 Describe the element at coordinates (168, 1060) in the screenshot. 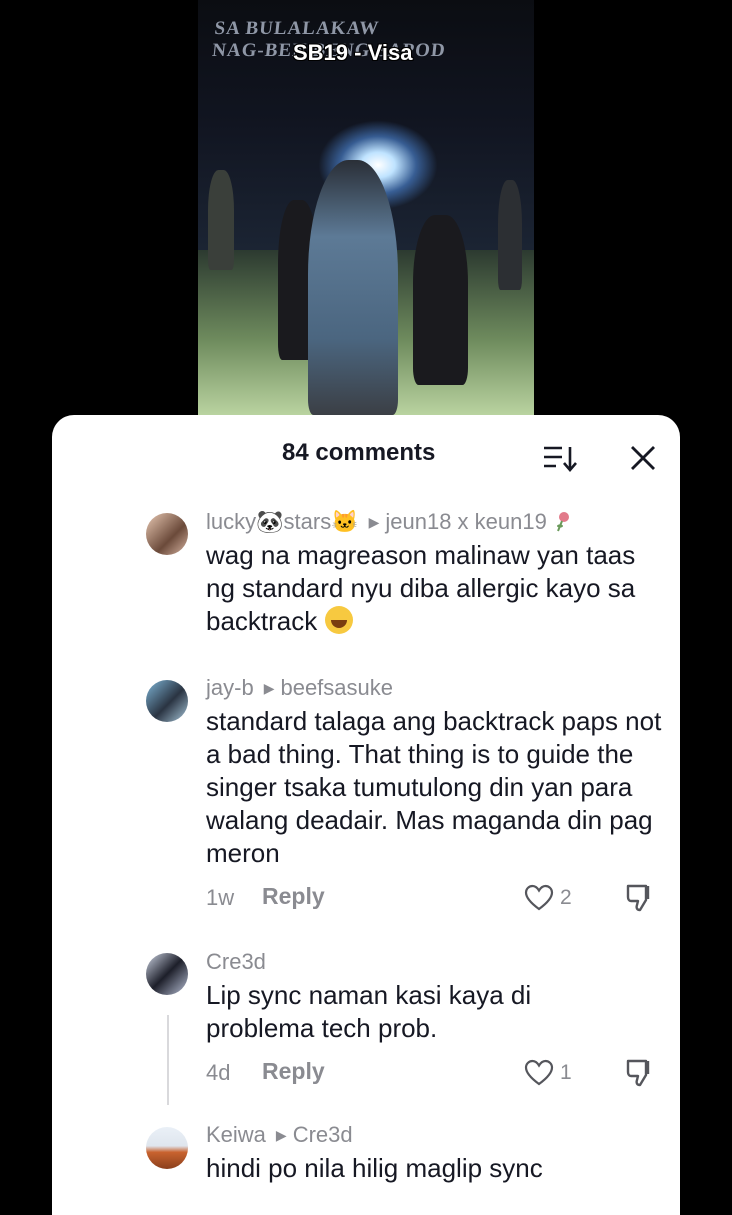

I see `thread-line` at that location.